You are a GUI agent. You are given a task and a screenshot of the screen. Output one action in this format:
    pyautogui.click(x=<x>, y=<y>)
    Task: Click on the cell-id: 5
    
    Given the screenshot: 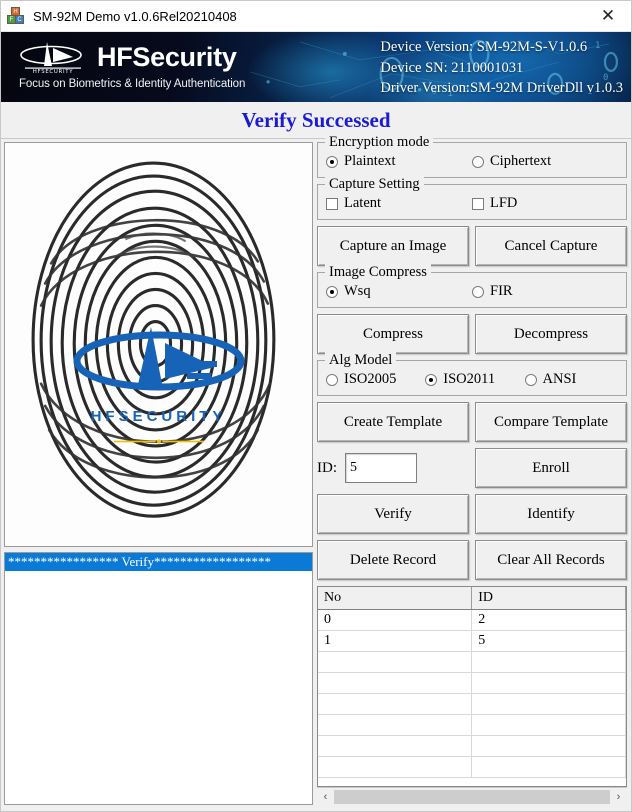 What is the action you would take?
    pyautogui.click(x=548, y=641)
    